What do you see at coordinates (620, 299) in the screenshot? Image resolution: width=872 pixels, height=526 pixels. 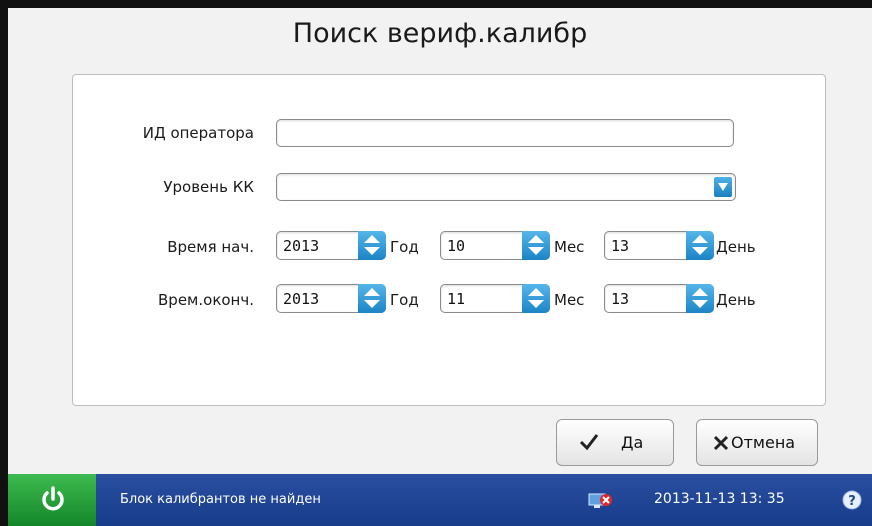 I see `end-day-value: 13` at bounding box center [620, 299].